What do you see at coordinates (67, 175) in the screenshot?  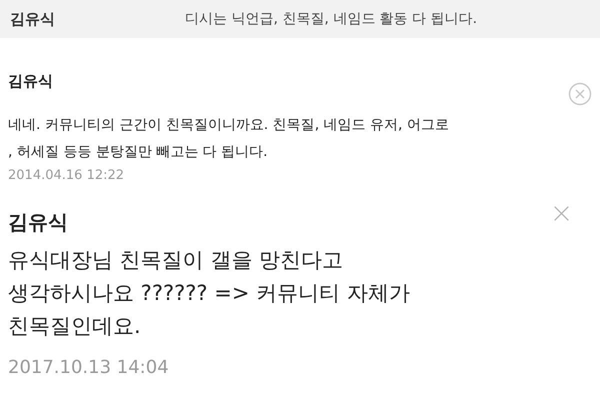 I see `comment-date: 2014.04.16 12:22` at bounding box center [67, 175].